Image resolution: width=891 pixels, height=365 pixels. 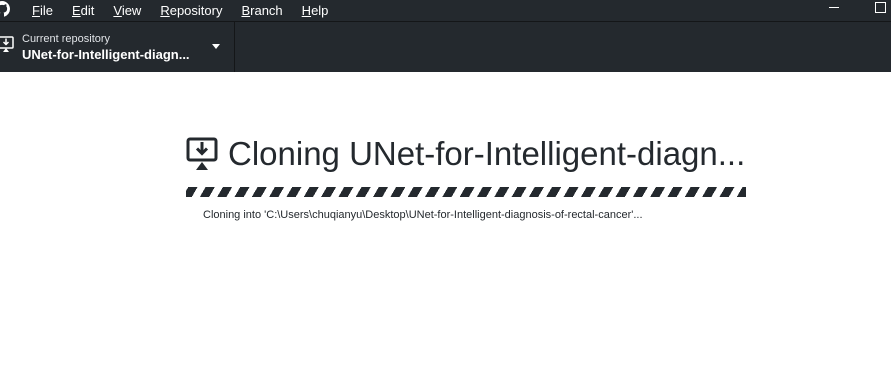 I want to click on menu-help: Help, so click(x=315, y=10).